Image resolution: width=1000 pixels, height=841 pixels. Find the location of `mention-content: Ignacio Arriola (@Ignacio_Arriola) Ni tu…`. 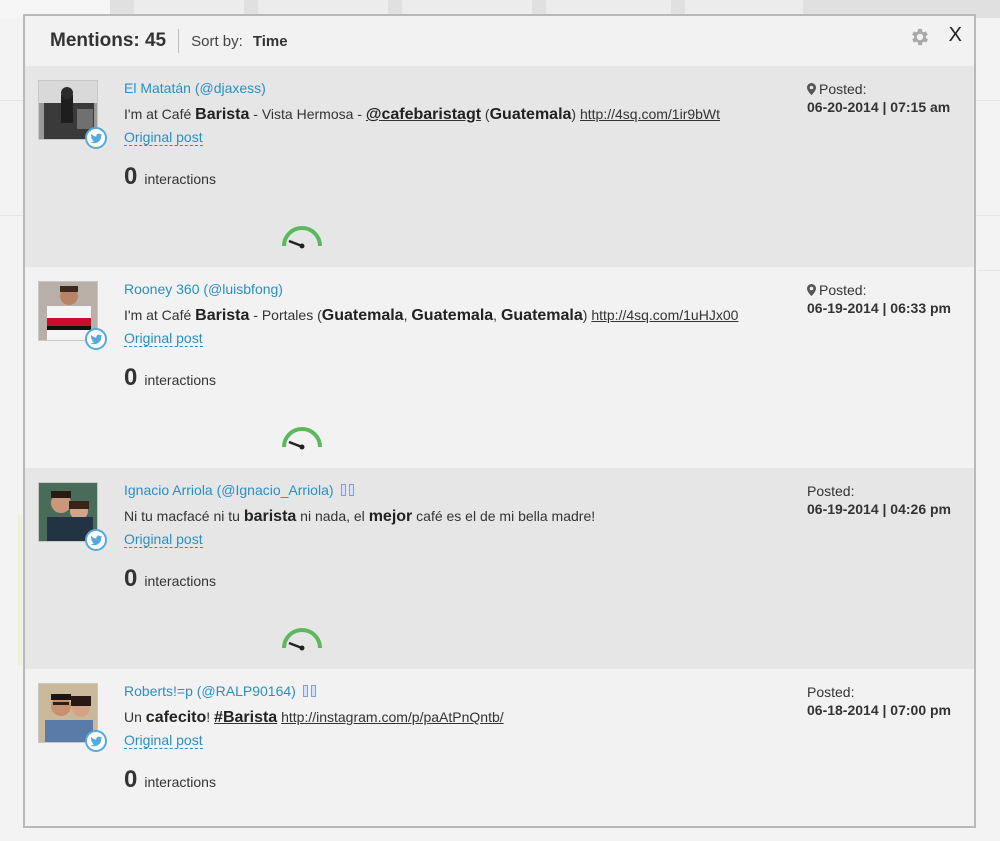

mention-content: Ignacio Arriola (@Ignacio_Arriola) Ni tu… is located at coordinates (454, 537).